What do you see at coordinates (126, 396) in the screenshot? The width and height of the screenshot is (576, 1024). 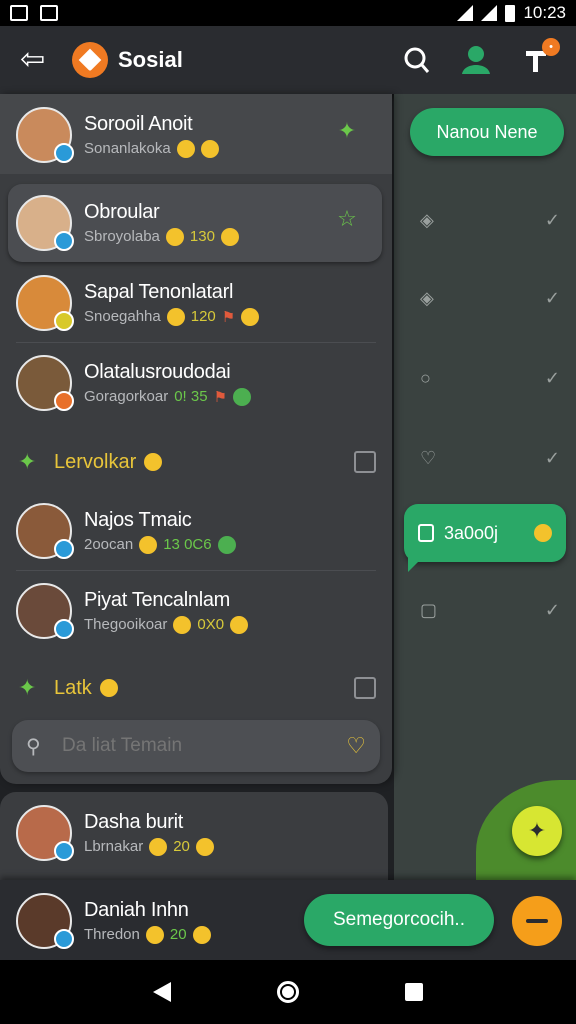 I see `chat-preview: Goragorkoar` at bounding box center [126, 396].